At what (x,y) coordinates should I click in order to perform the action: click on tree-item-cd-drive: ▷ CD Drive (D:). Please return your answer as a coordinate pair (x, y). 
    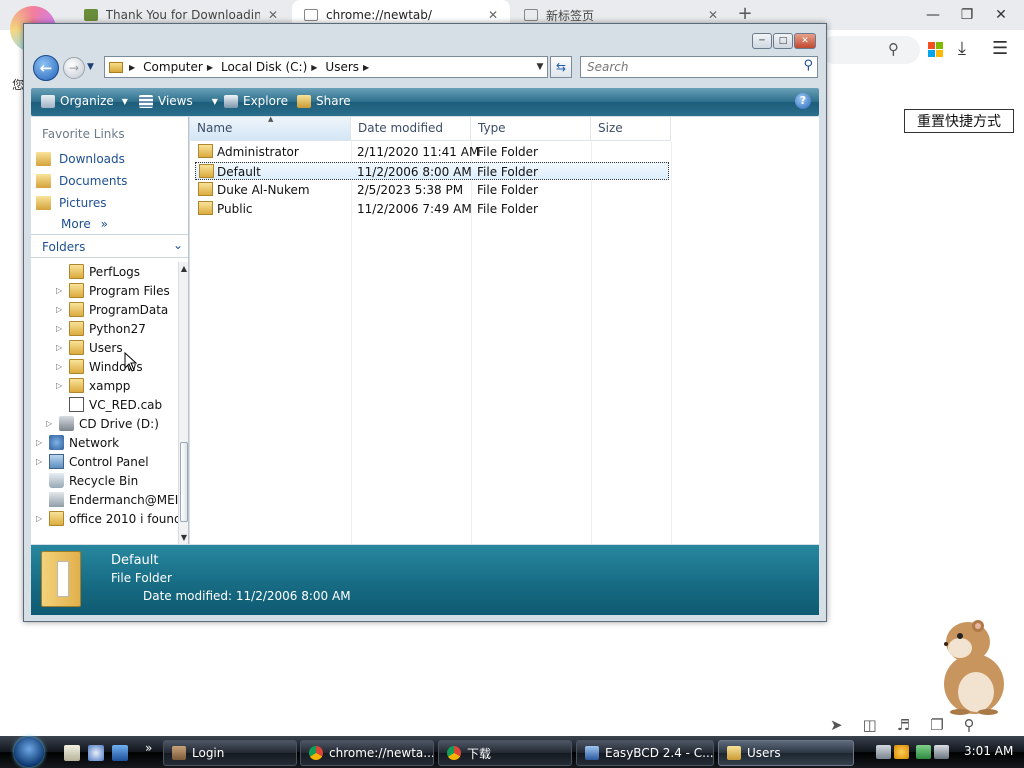
    Looking at the image, I should click on (102, 423).